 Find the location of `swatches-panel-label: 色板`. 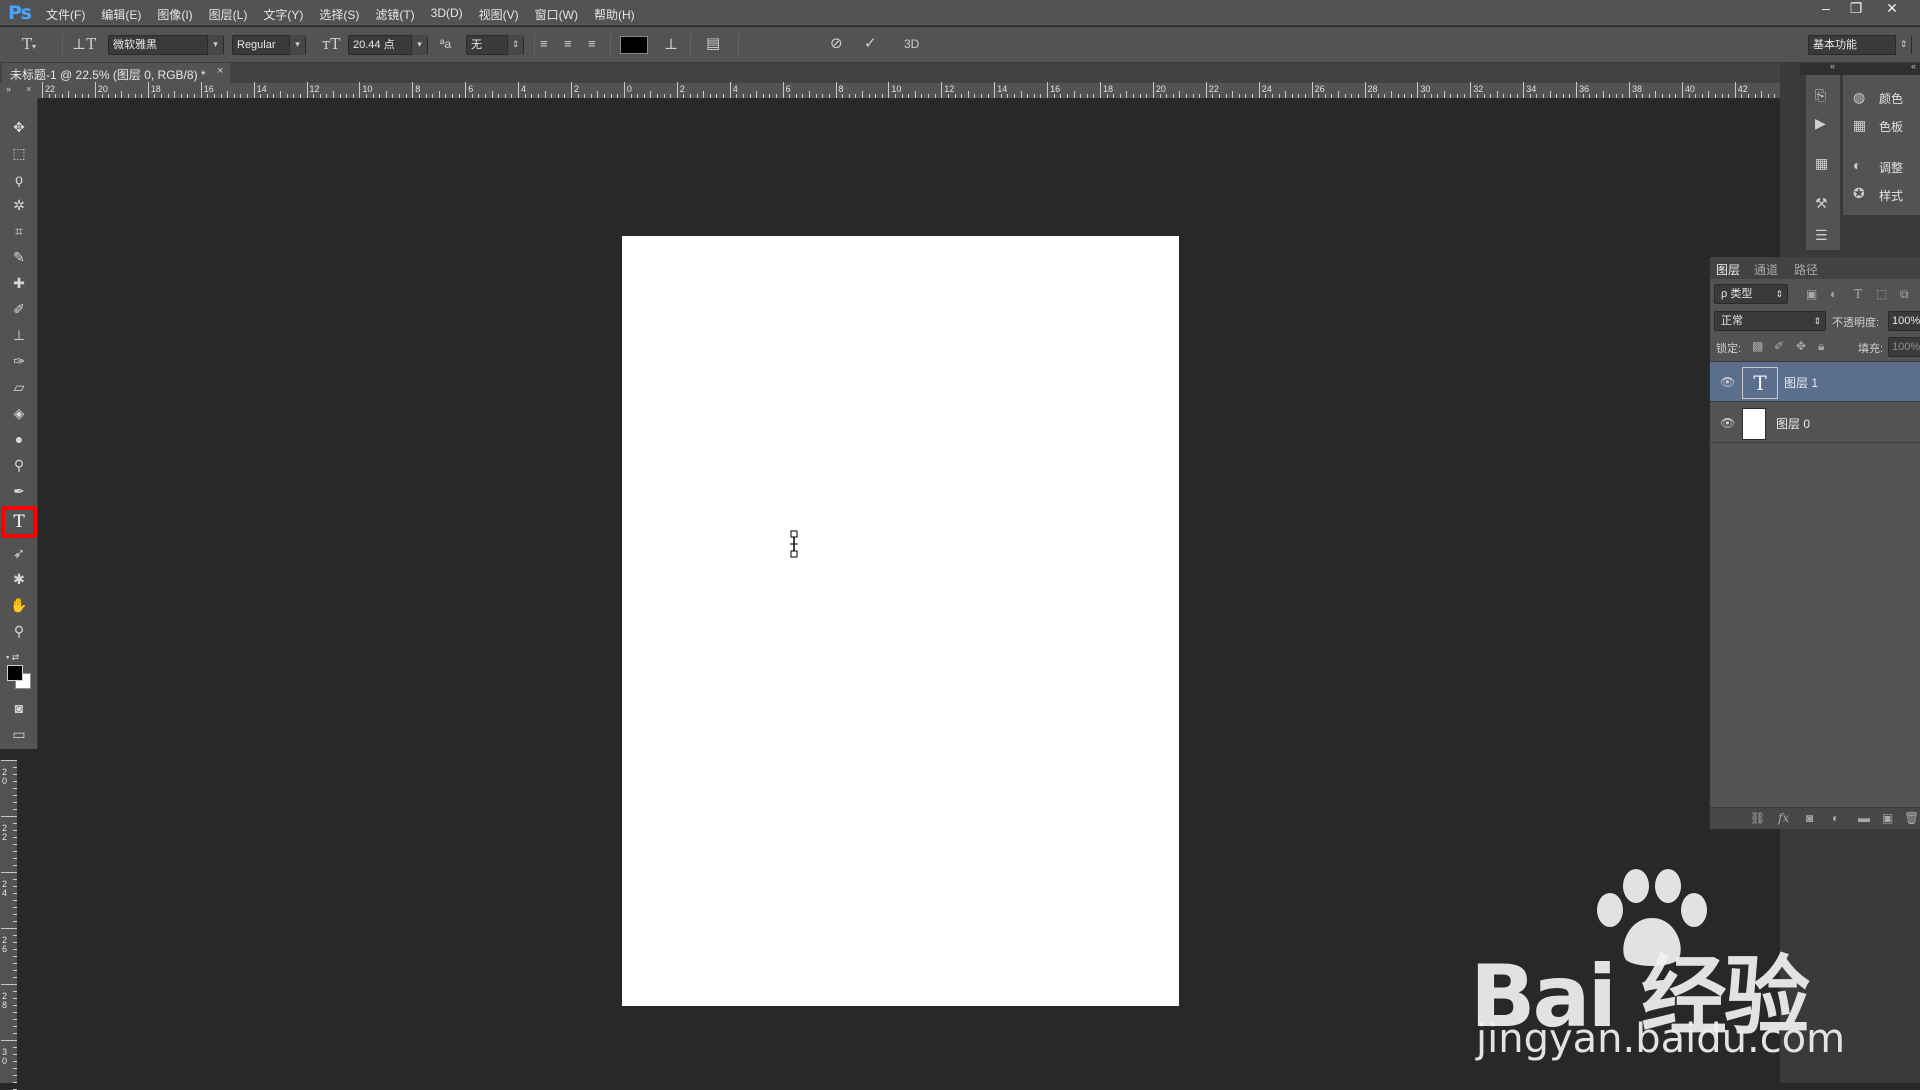

swatches-panel-label: 色板 is located at coordinates (1891, 126).